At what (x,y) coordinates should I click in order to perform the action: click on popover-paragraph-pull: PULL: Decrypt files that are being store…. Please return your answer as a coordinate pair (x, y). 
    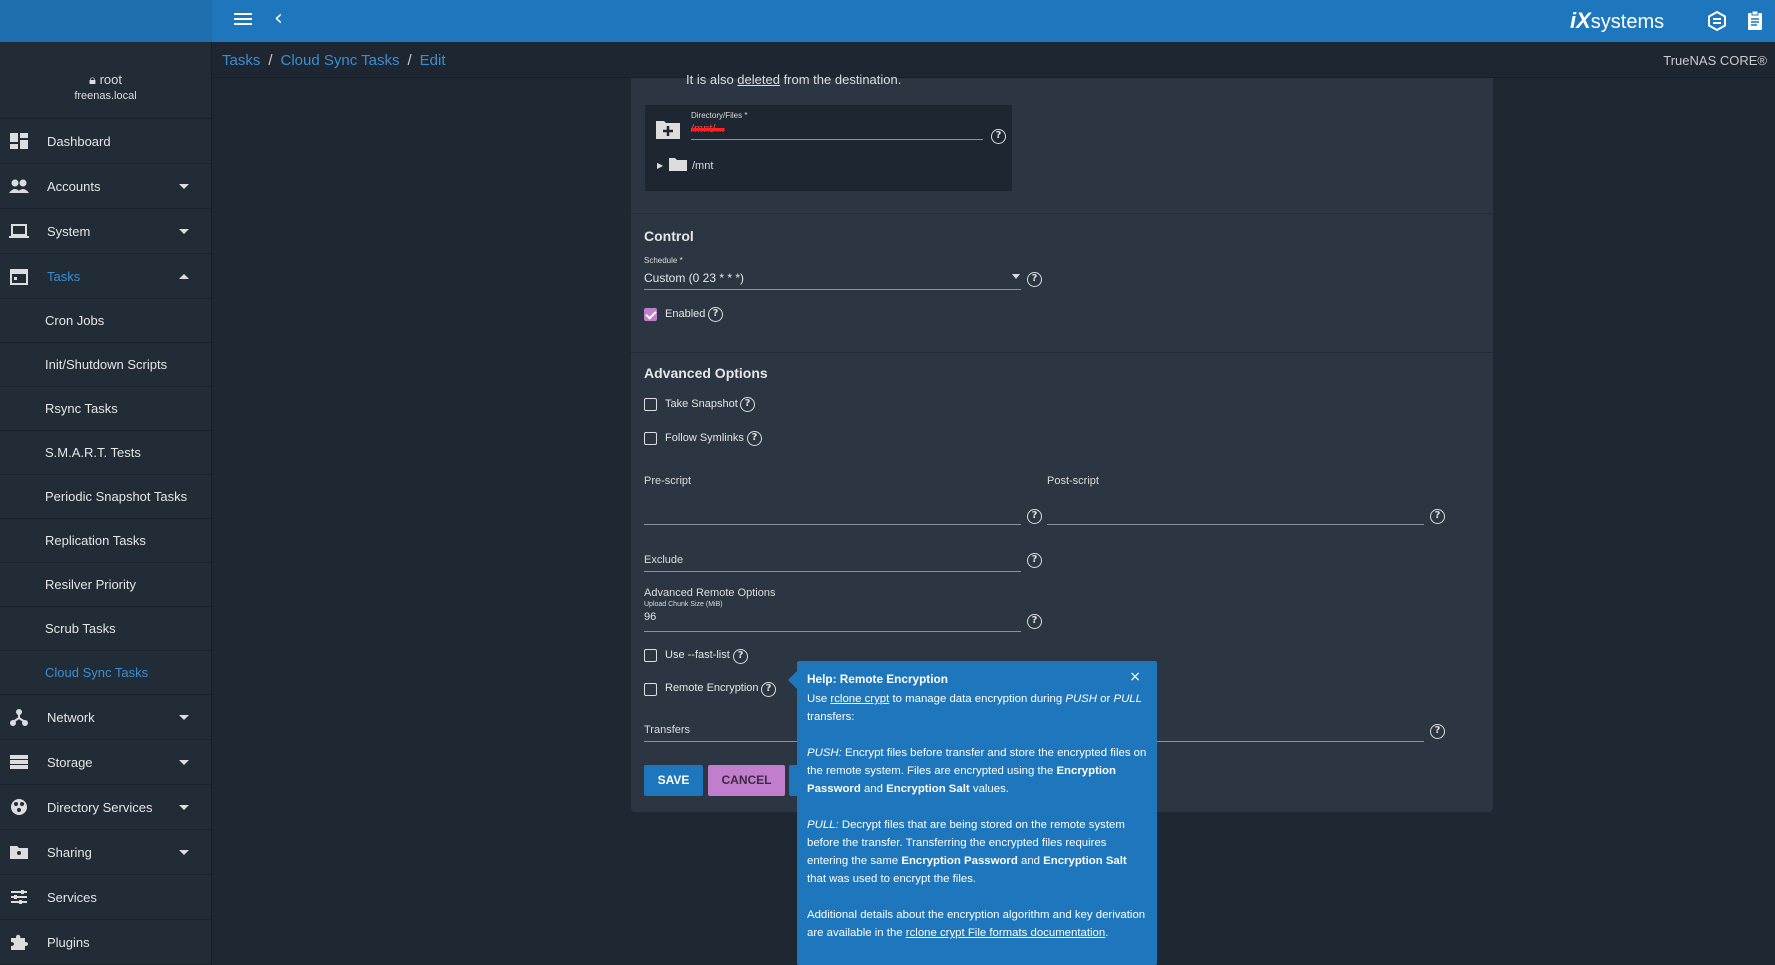
    Looking at the image, I should click on (977, 852).